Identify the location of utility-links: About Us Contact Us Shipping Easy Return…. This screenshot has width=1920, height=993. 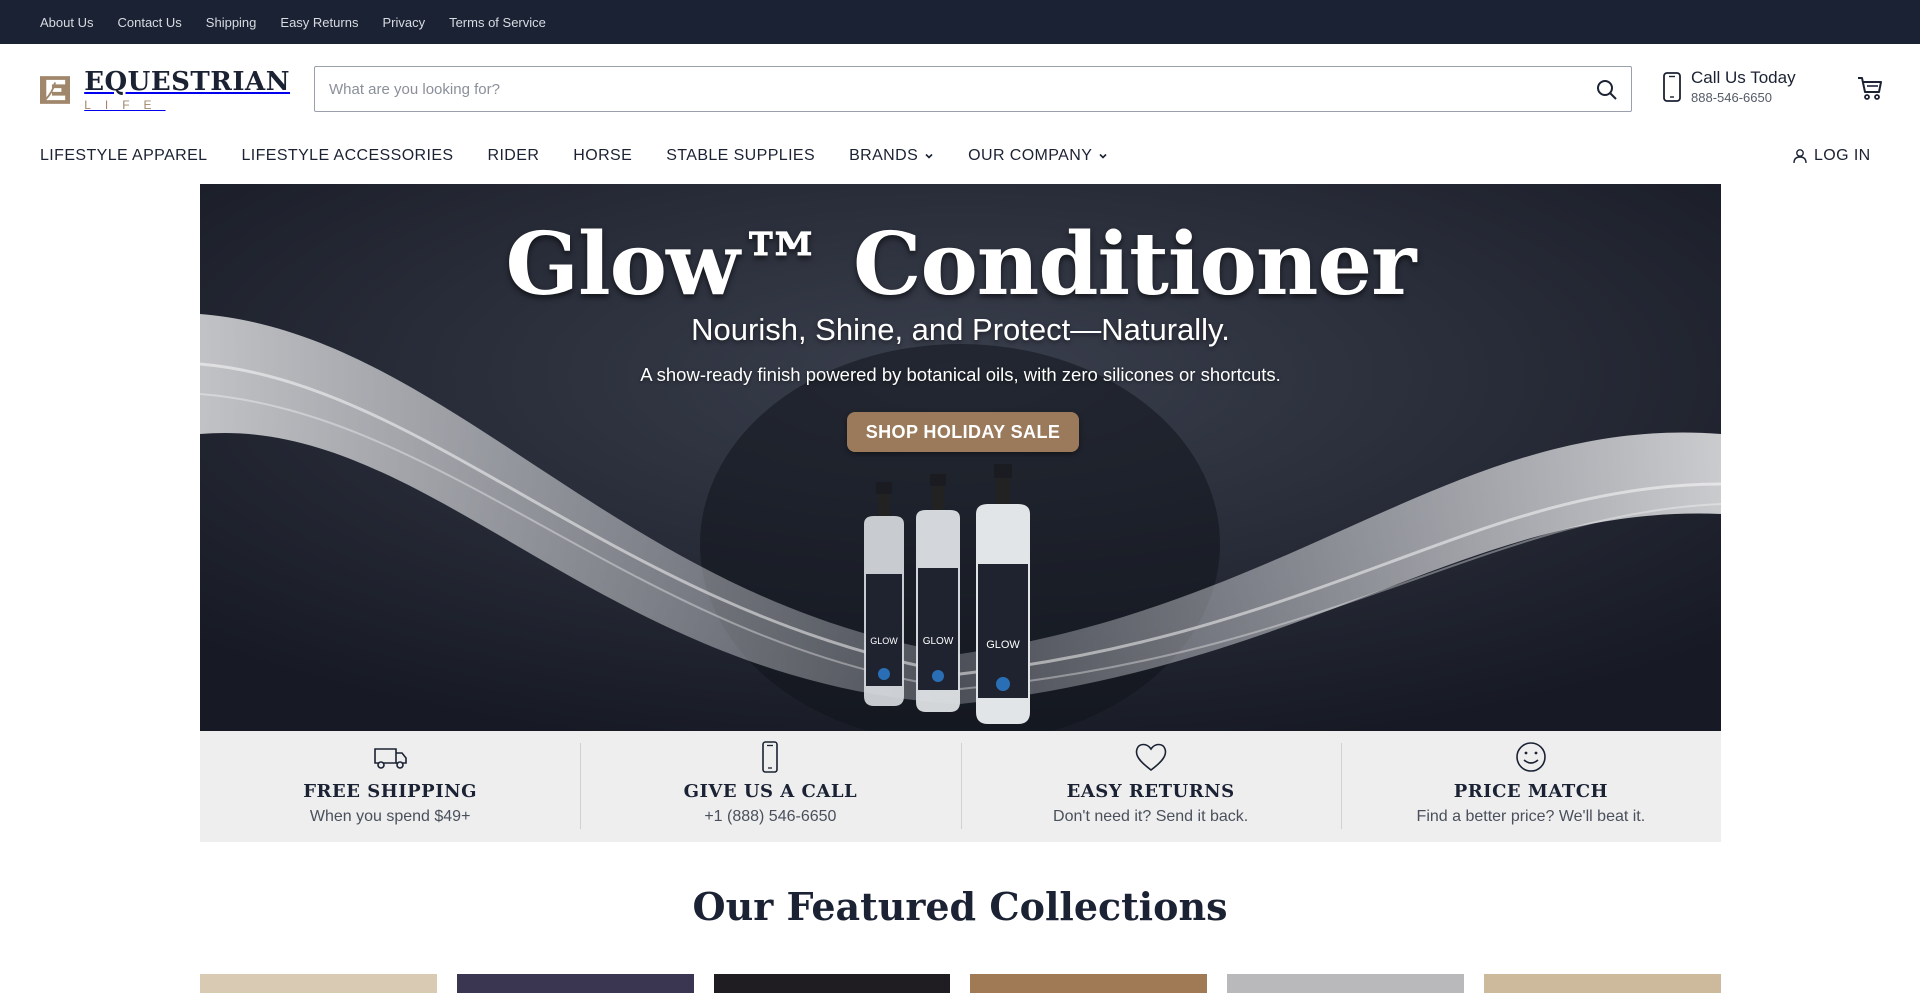
(293, 22).